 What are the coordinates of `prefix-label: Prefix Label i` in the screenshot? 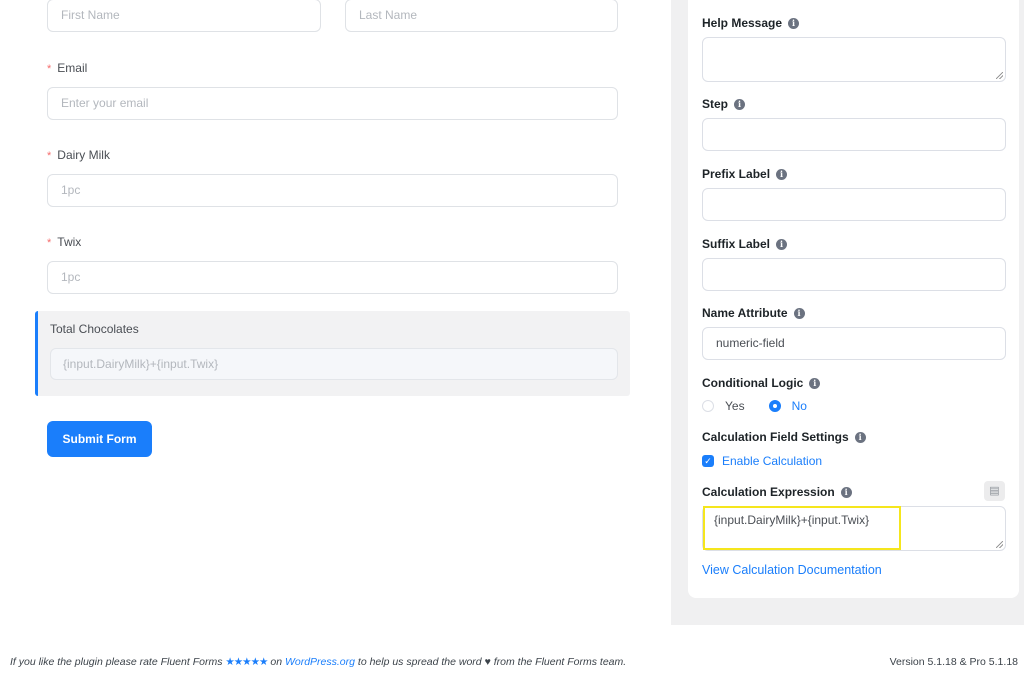 It's located at (745, 174).